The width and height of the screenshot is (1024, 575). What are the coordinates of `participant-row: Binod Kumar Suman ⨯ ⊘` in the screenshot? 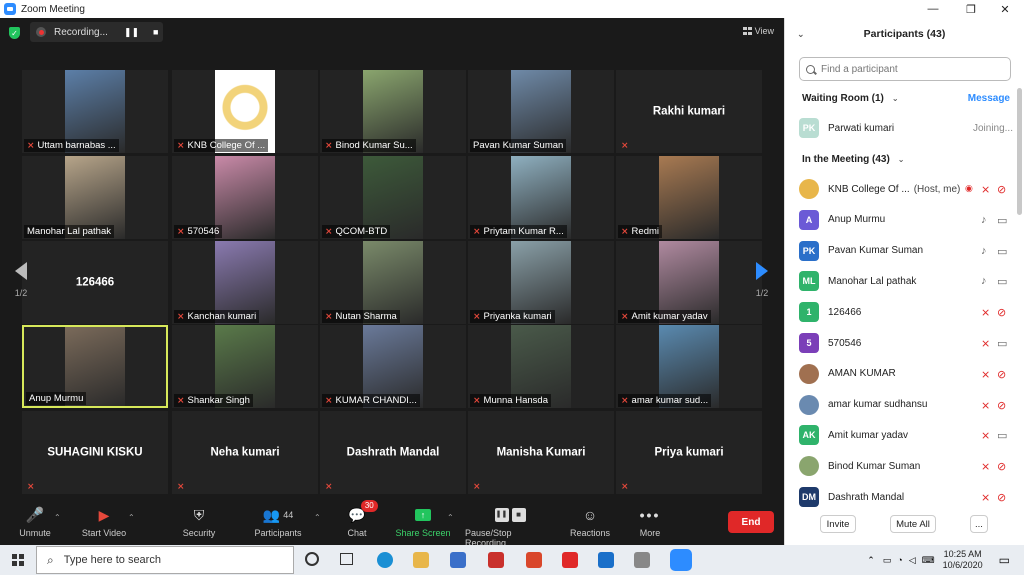 It's located at (906, 466).